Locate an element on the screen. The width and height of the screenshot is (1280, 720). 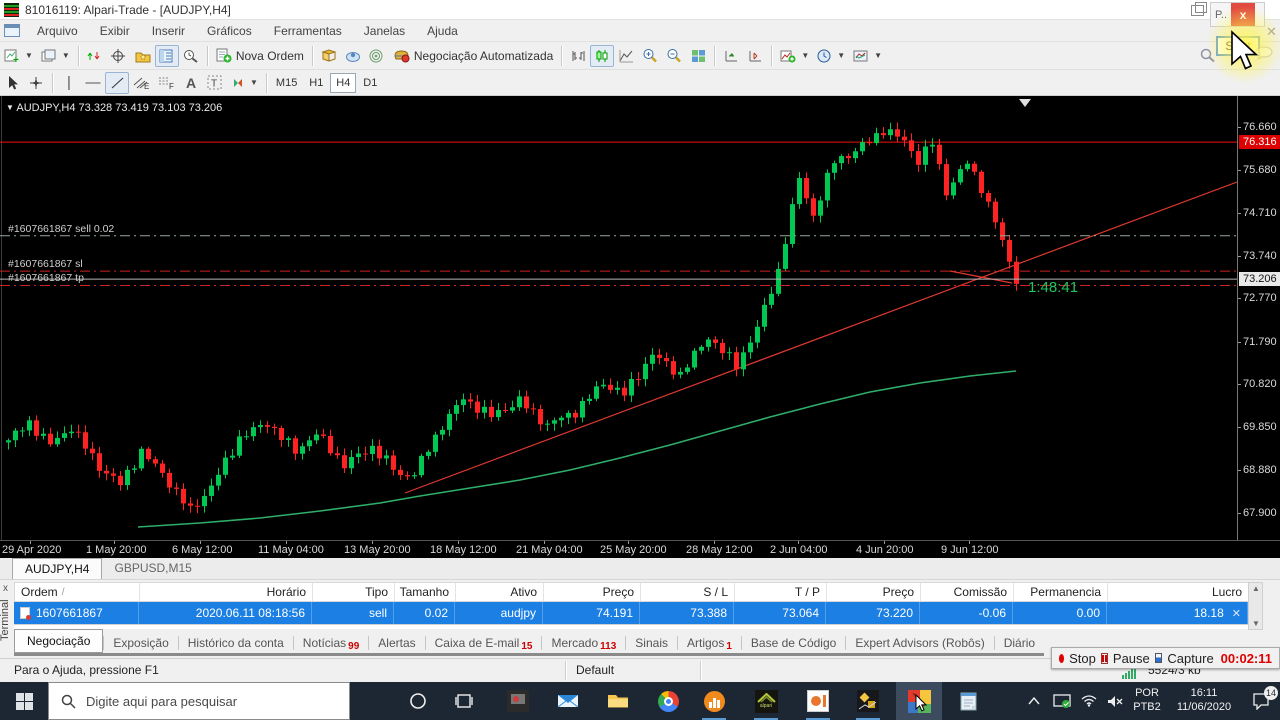
zoom-in-icon is located at coordinates (650, 56).